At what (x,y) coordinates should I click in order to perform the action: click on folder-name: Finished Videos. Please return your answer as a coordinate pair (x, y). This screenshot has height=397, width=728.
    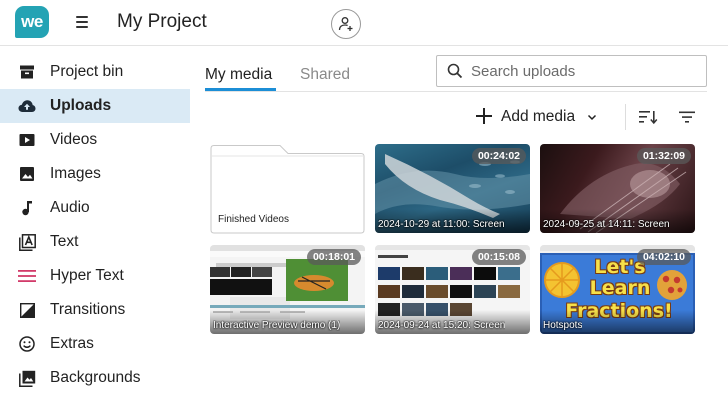
    Looking at the image, I should click on (253, 219).